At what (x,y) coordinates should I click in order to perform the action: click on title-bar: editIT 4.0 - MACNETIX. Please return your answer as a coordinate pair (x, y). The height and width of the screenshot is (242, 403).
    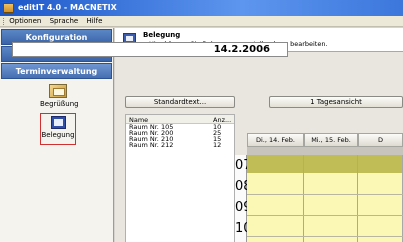
    Looking at the image, I should click on (201, 8).